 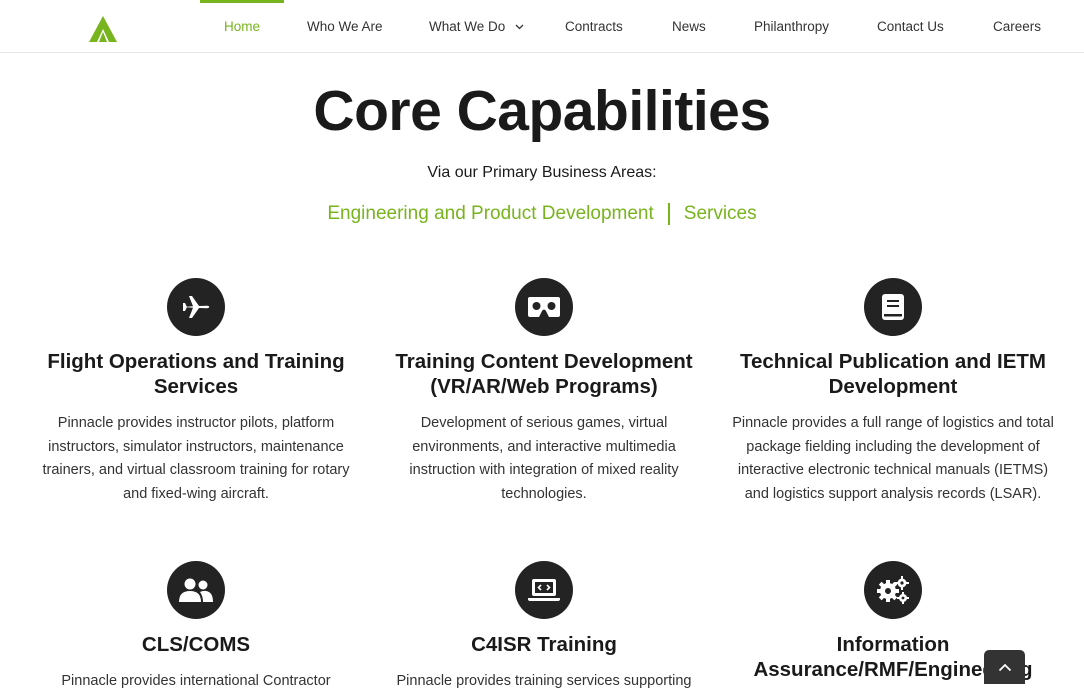 I want to click on nav-news-label: News, so click(x=689, y=26).